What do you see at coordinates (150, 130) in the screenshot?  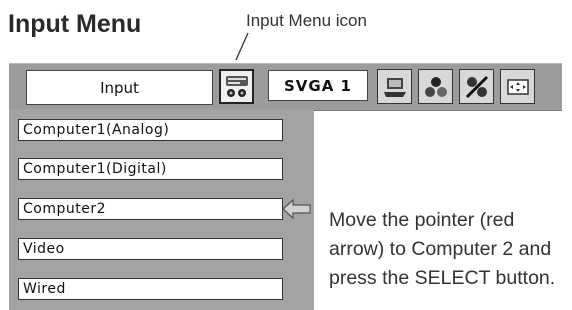 I see `input-item-computer1-analog: Computer1(Analog)` at bounding box center [150, 130].